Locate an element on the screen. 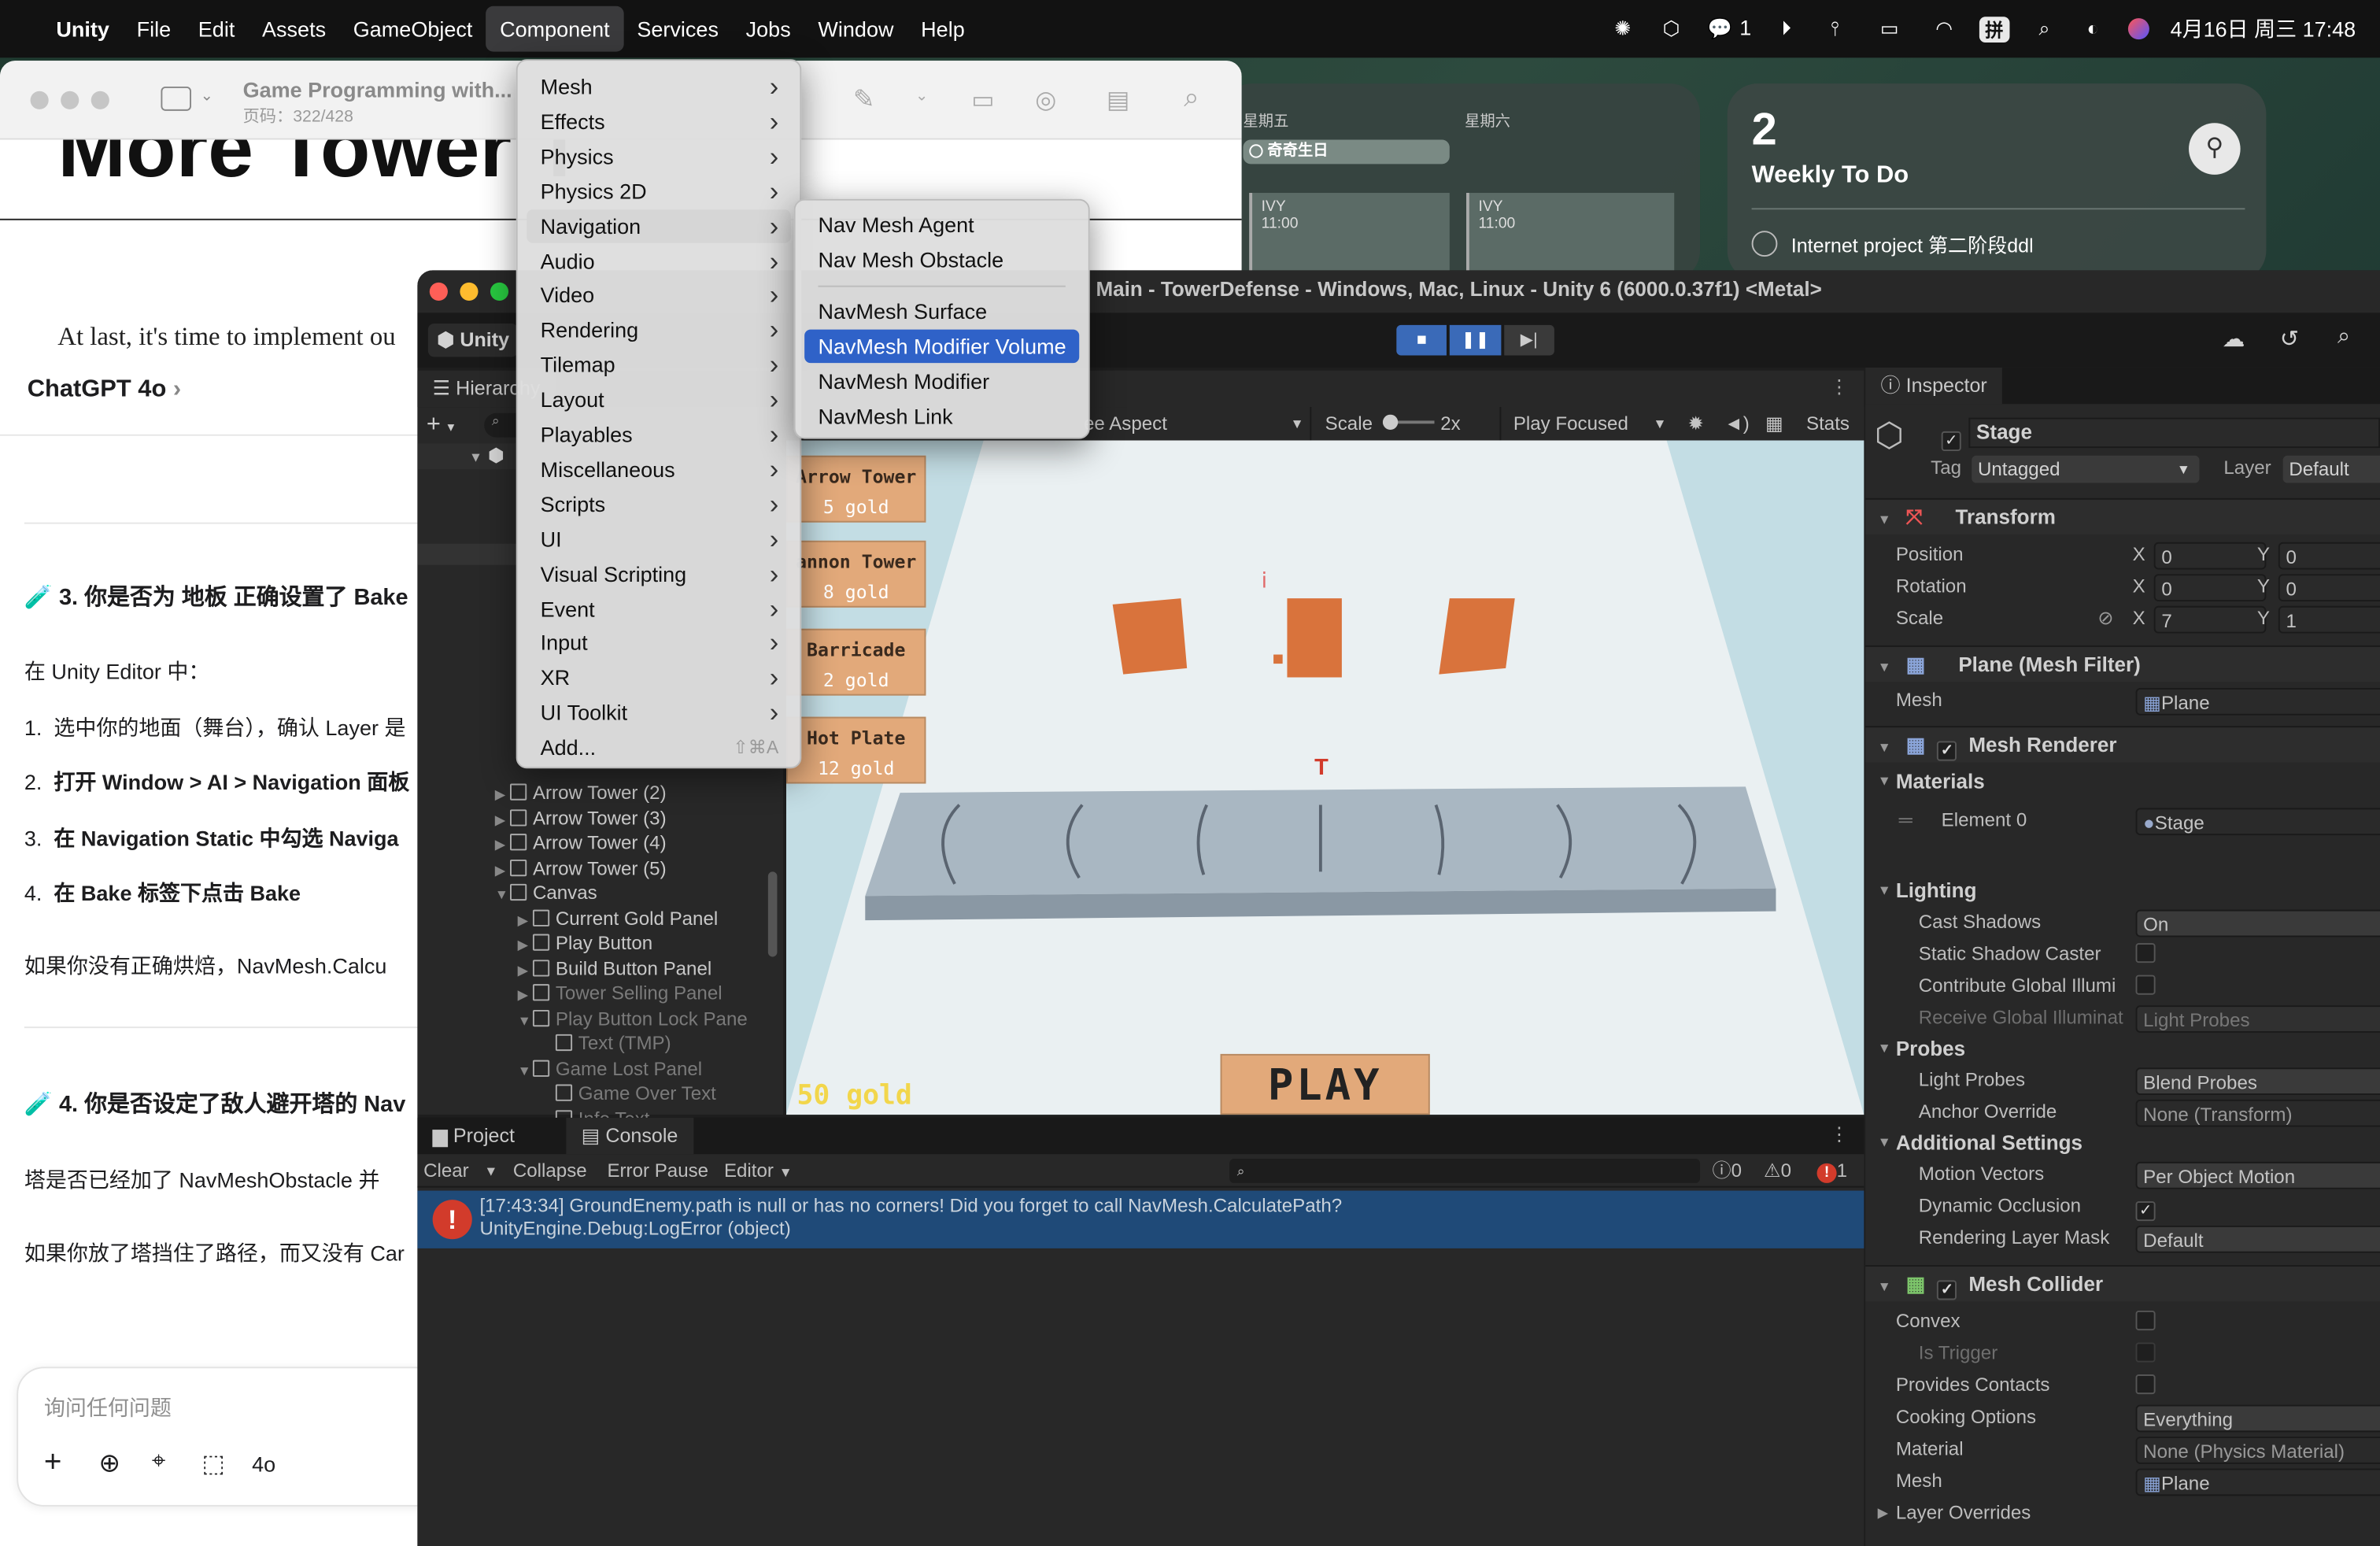  more-options-icon: ⋮ is located at coordinates (1839, 1134).